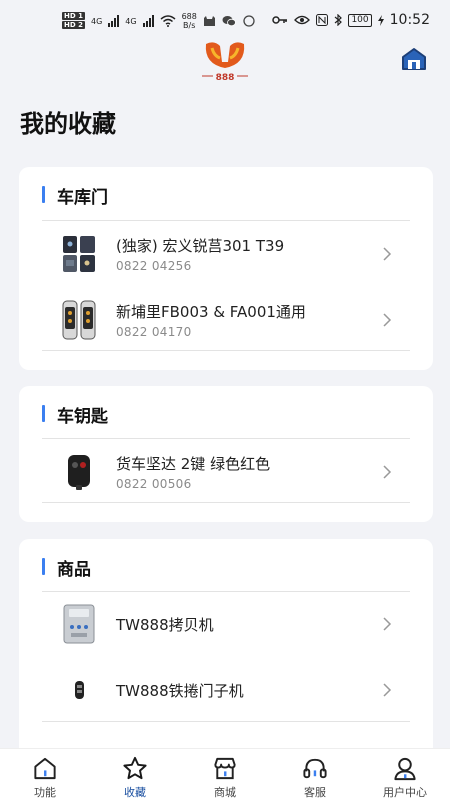 Image resolution: width=450 pixels, height=800 pixels. Describe the element at coordinates (74, 570) in the screenshot. I see `section-title: 商品` at that location.